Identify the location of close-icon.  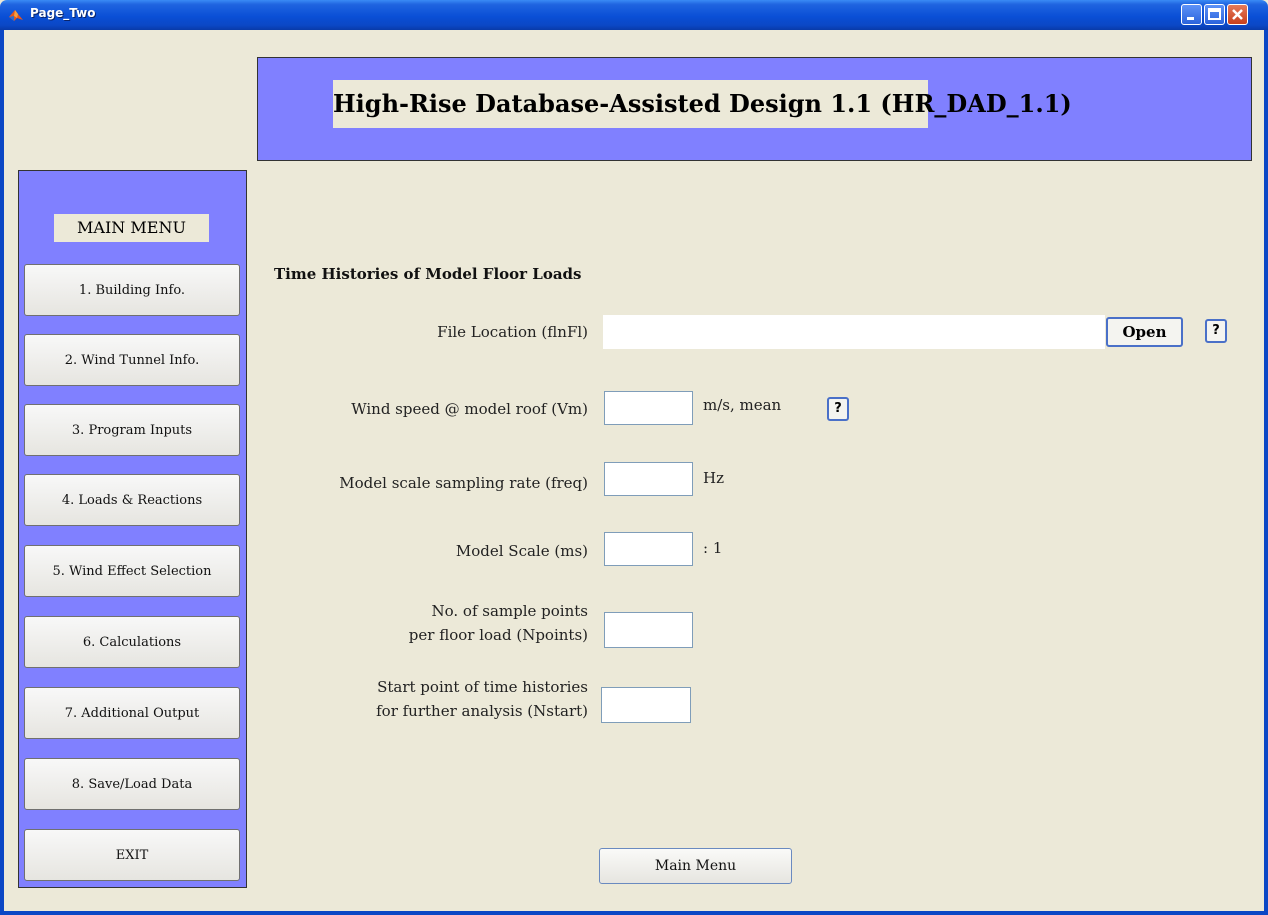
(1237, 14).